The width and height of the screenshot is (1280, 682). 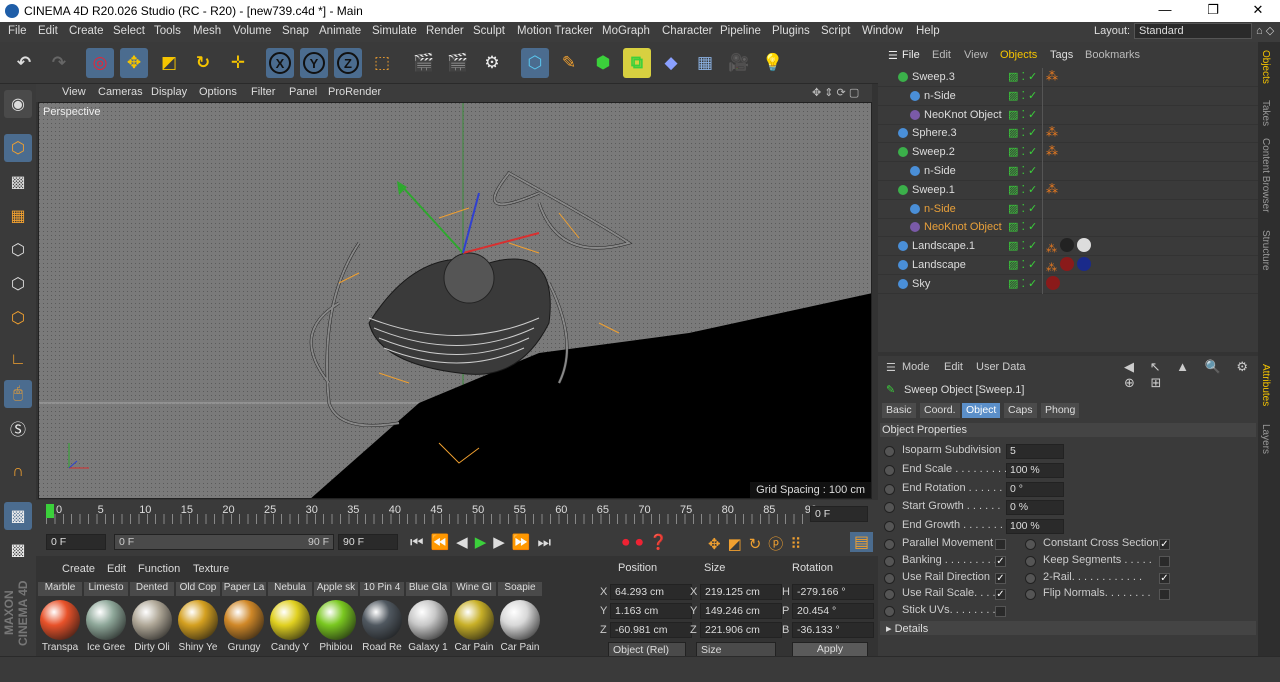 What do you see at coordinates (603, 63) in the screenshot?
I see `subdivision-icon: ⬢` at bounding box center [603, 63].